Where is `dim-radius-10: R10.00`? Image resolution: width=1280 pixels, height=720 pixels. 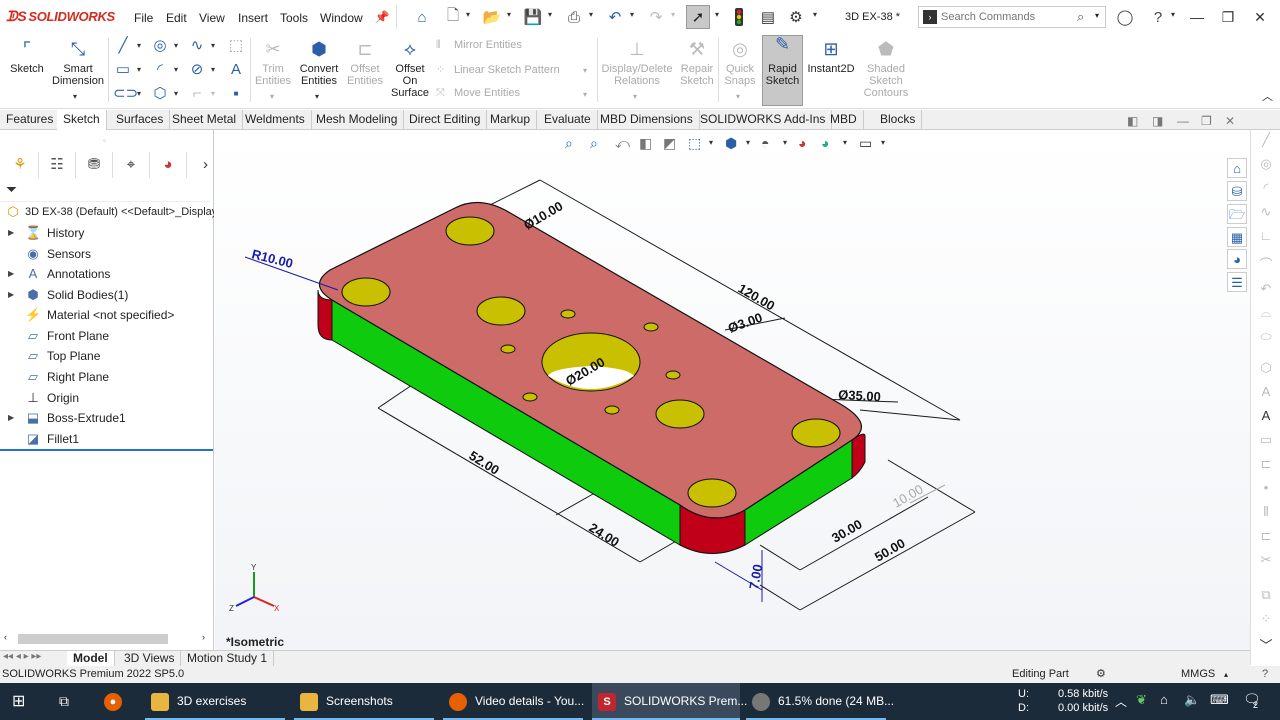 dim-radius-10: R10.00 is located at coordinates (272, 258).